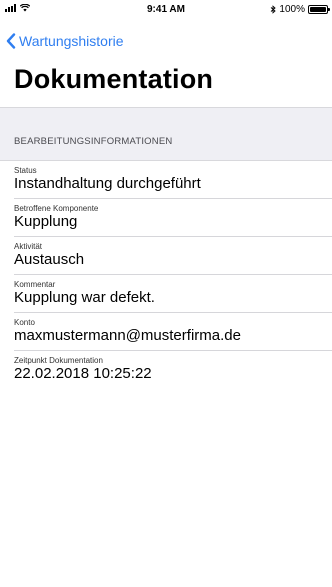 The width and height of the screenshot is (332, 587). I want to click on section-header: BEARBEITUNGSINFORMATIONEN, so click(166, 134).